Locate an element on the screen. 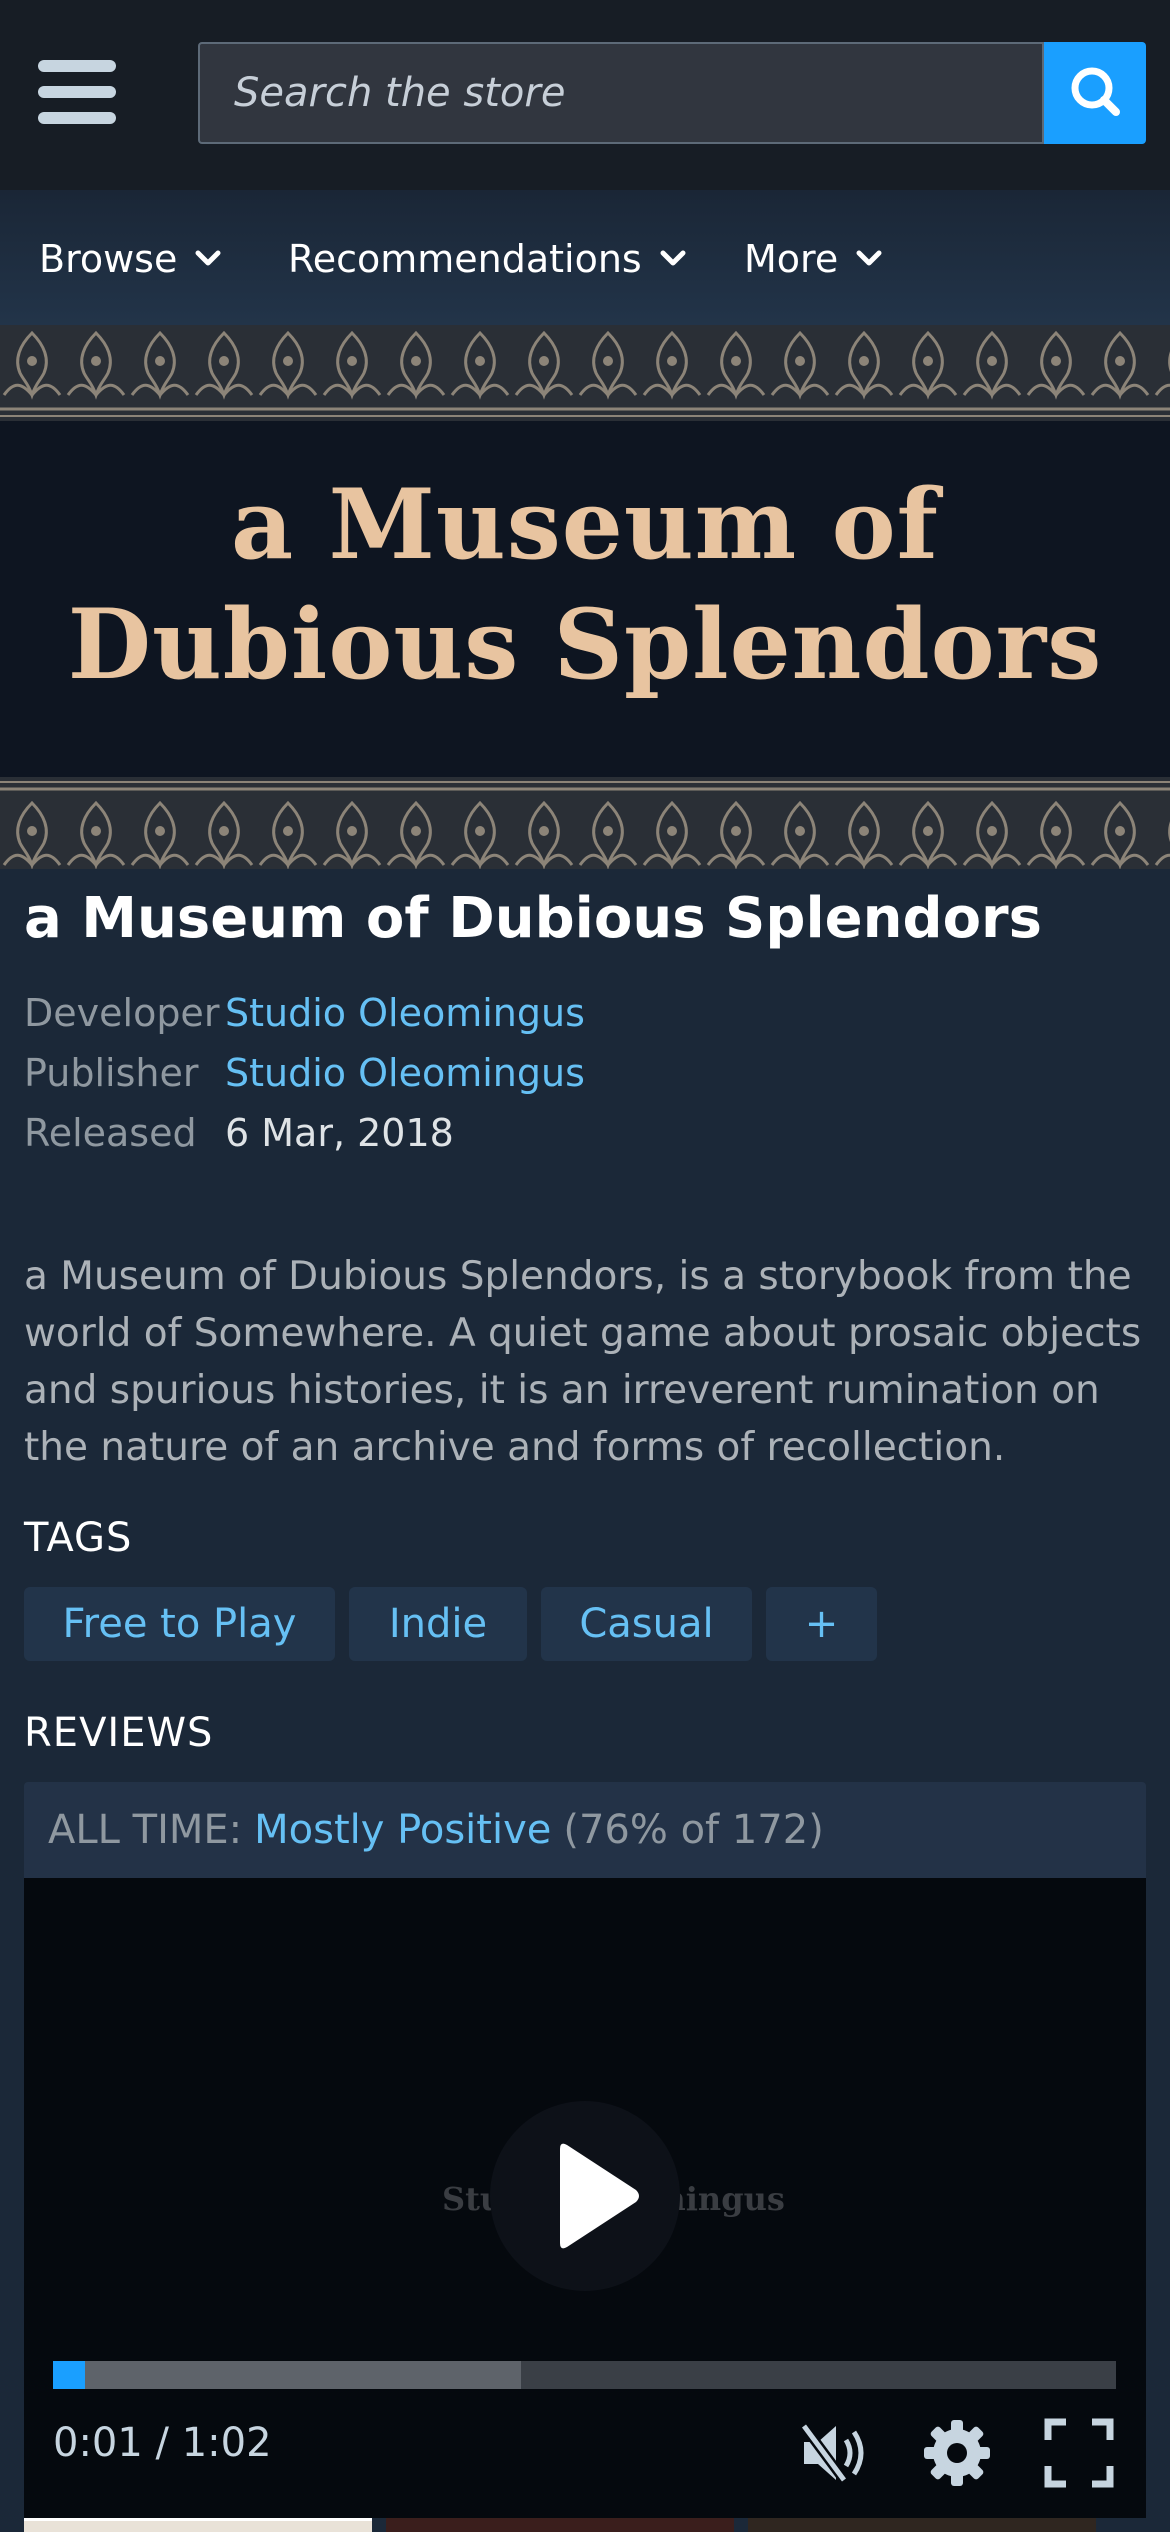  store-nav: Browse Recommendations More is located at coordinates (585, 257).